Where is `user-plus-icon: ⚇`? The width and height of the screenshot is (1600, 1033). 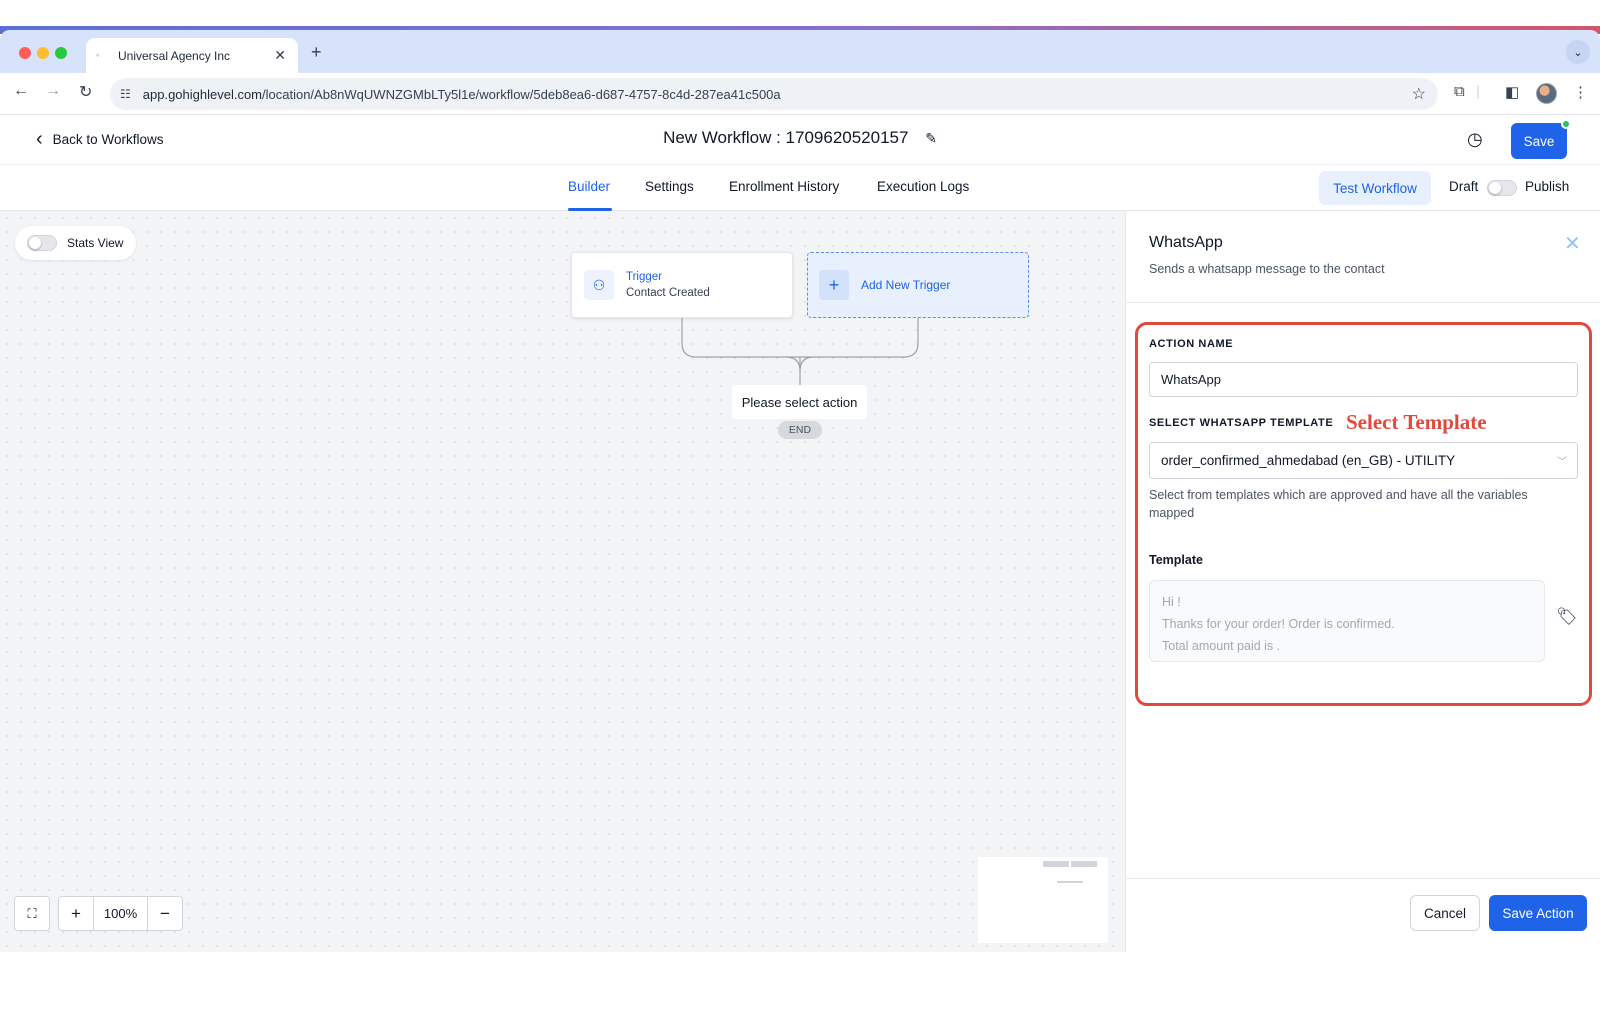
user-plus-icon: ⚇ is located at coordinates (599, 285).